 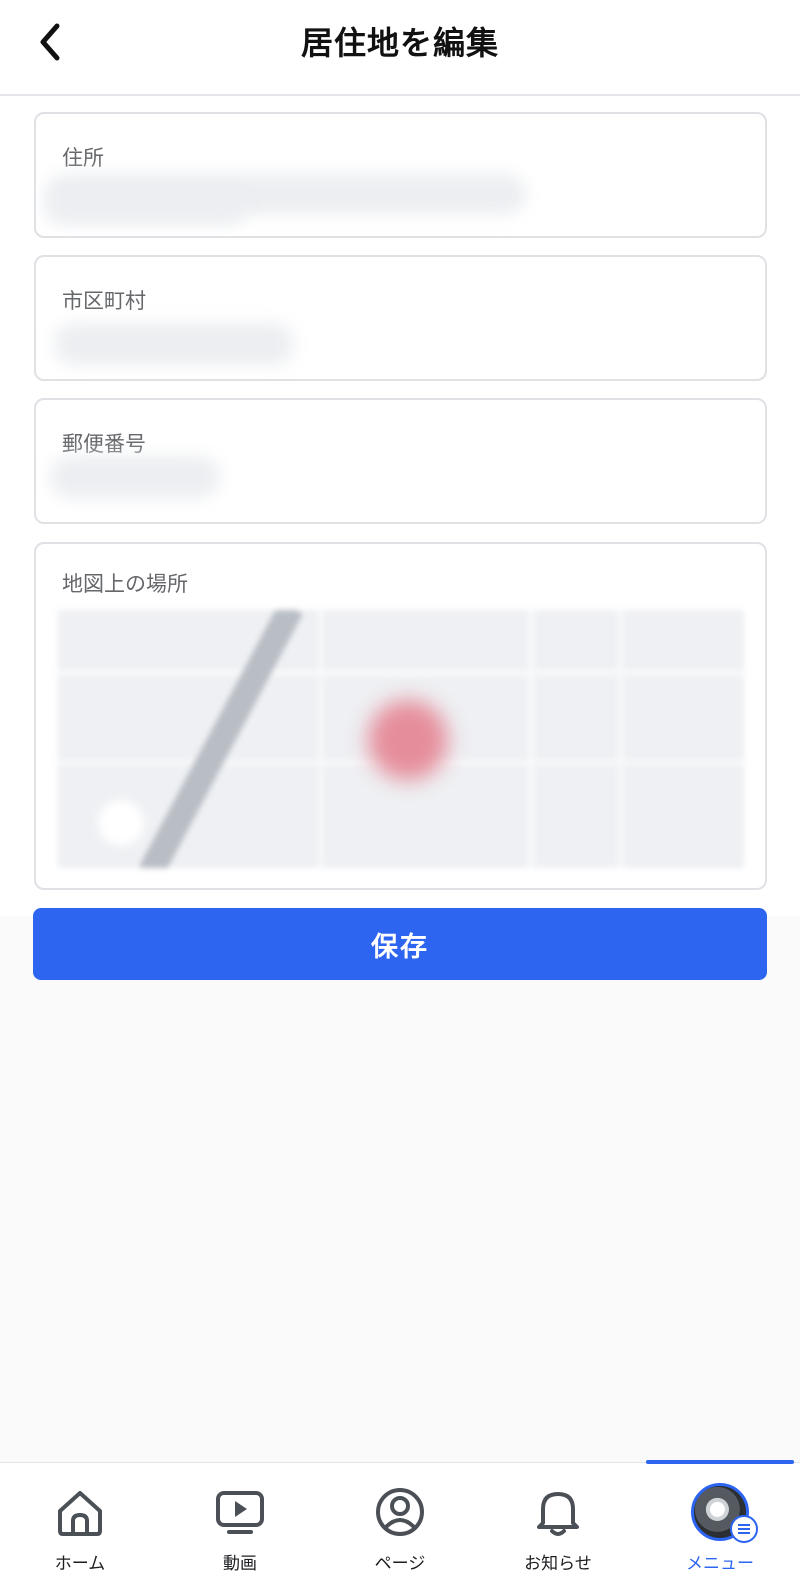 I want to click on tab-notifications: お知らせ, so click(x=558, y=1521).